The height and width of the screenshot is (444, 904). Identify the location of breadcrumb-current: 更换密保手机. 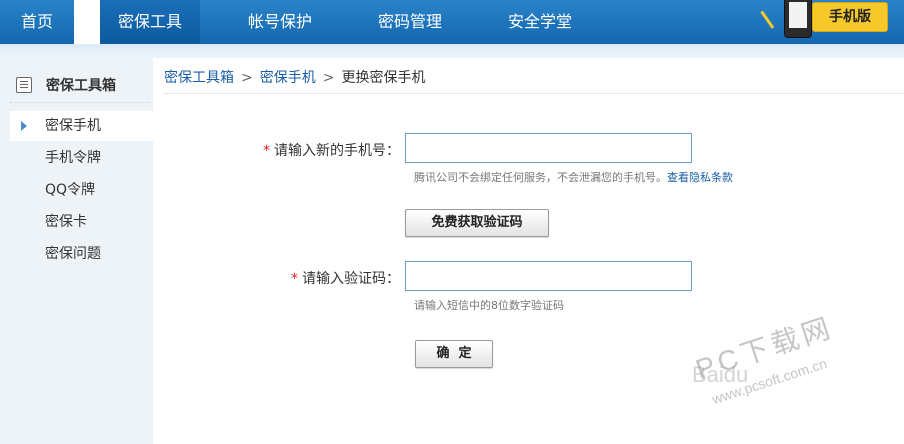
(383, 78).